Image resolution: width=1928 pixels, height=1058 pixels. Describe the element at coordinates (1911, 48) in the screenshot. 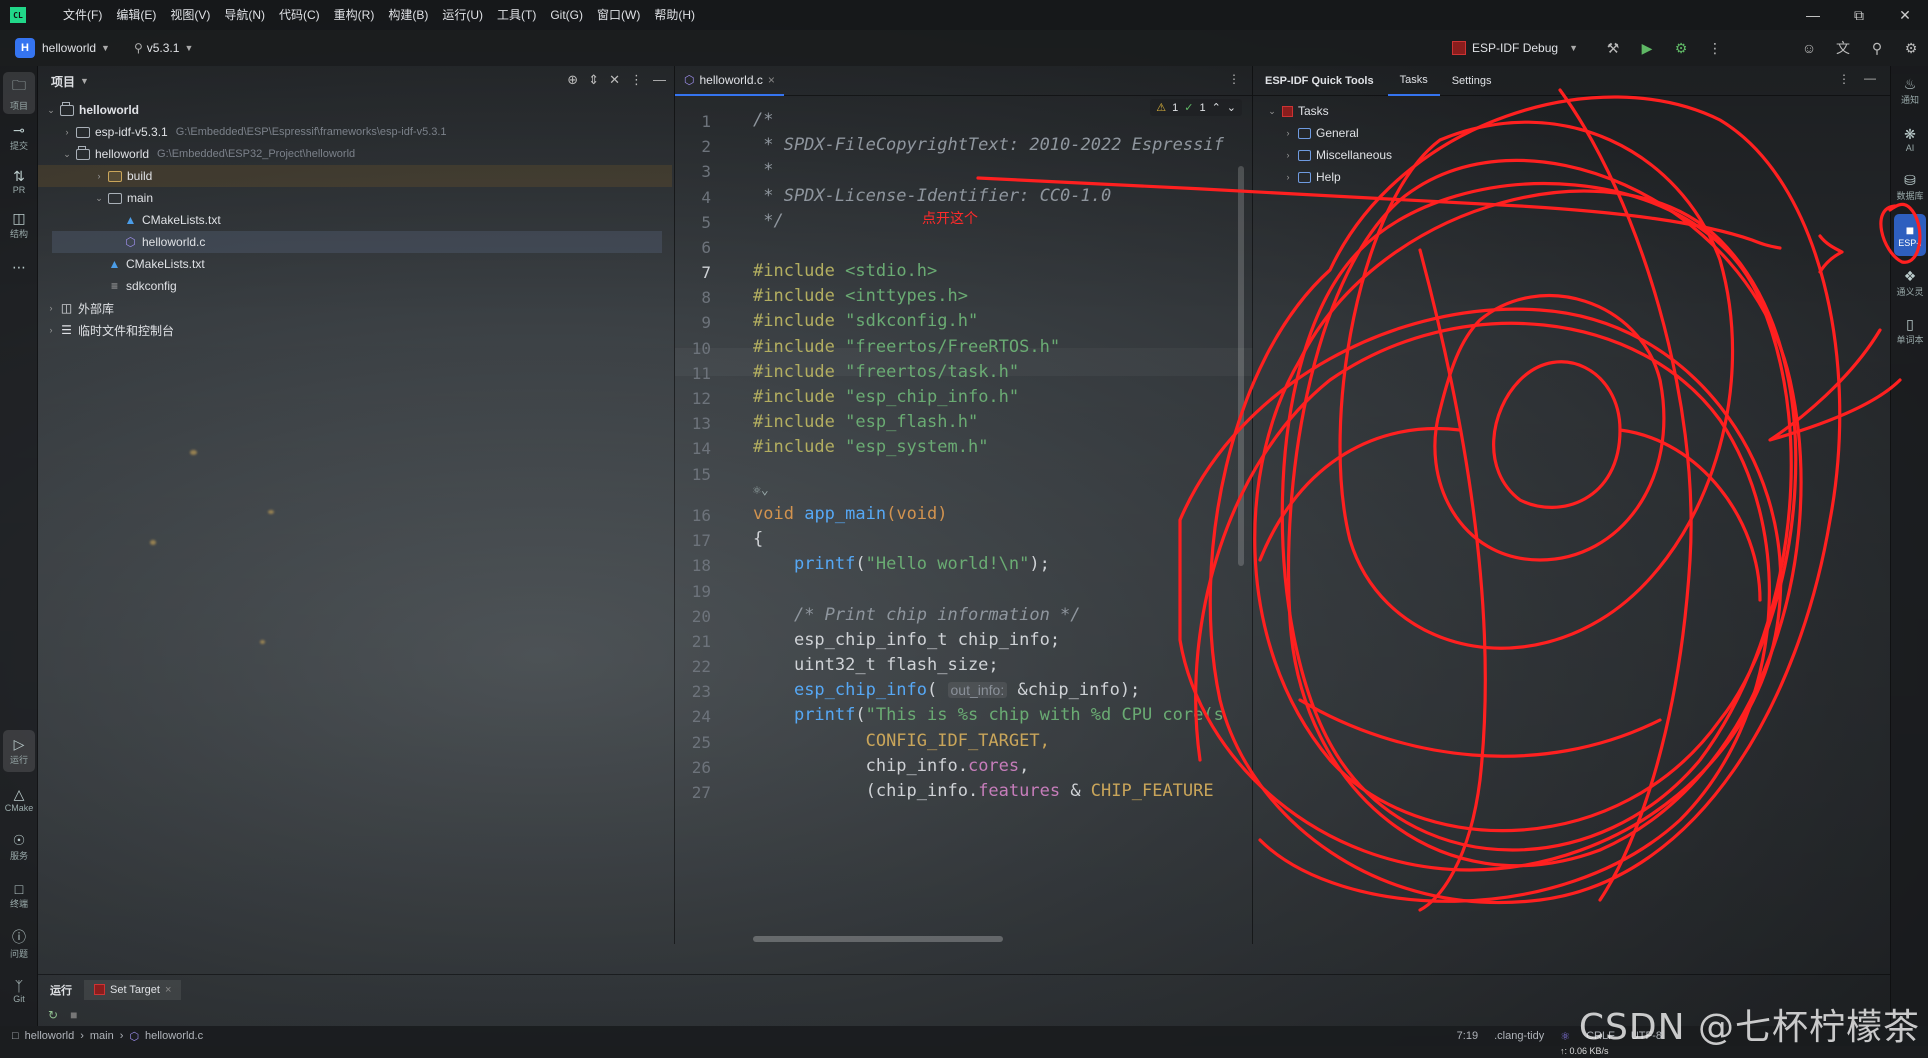

I see `settings-gear-icon: ⚙` at that location.